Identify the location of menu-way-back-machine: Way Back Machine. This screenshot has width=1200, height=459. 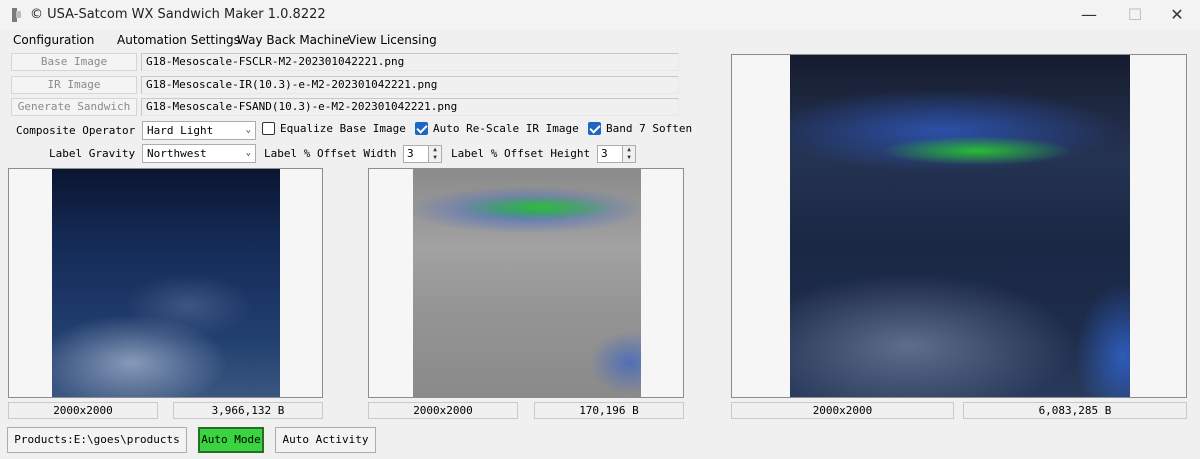
(293, 40).